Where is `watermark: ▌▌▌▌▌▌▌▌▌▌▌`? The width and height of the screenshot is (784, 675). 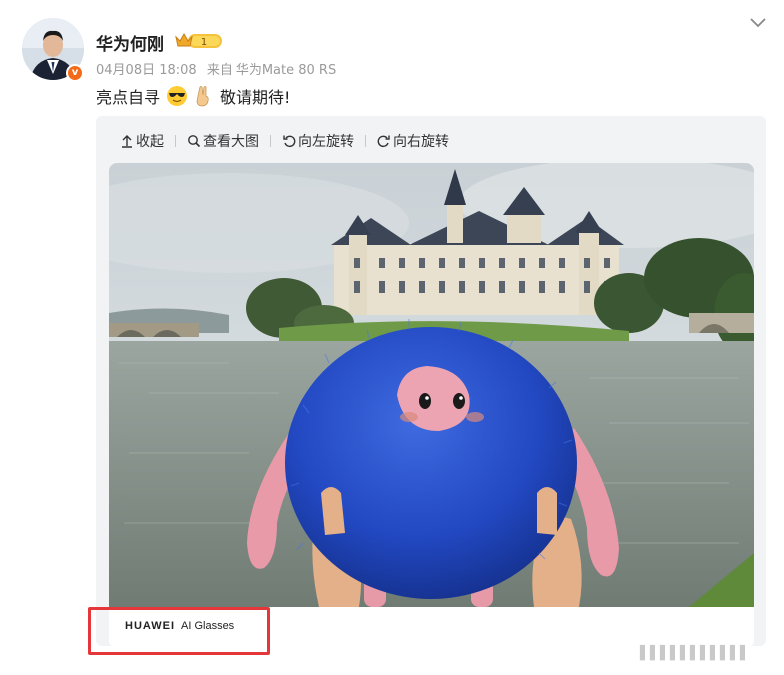
watermark: ▌▌▌▌▌▌▌▌▌▌▌ is located at coordinates (695, 653).